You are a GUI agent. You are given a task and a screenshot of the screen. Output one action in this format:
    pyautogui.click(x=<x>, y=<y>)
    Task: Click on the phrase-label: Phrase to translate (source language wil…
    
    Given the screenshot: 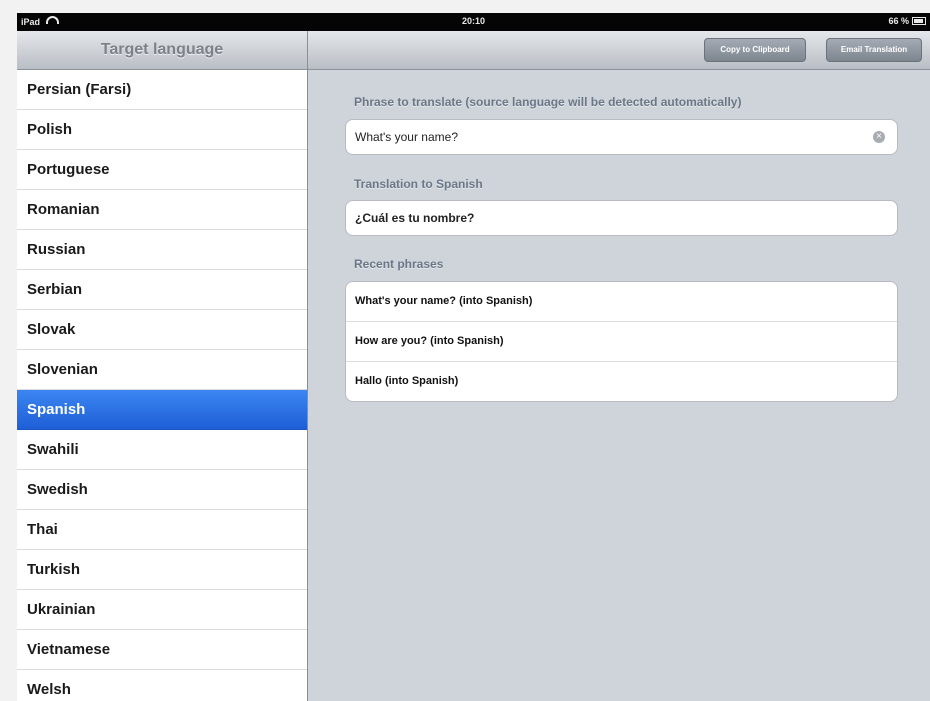 What is the action you would take?
    pyautogui.click(x=548, y=102)
    